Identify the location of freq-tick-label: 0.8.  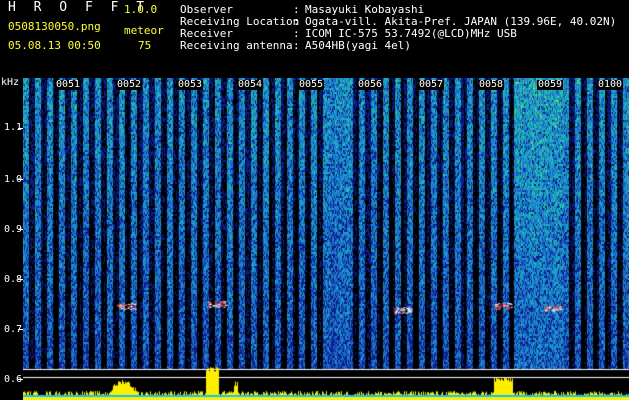
(12, 279).